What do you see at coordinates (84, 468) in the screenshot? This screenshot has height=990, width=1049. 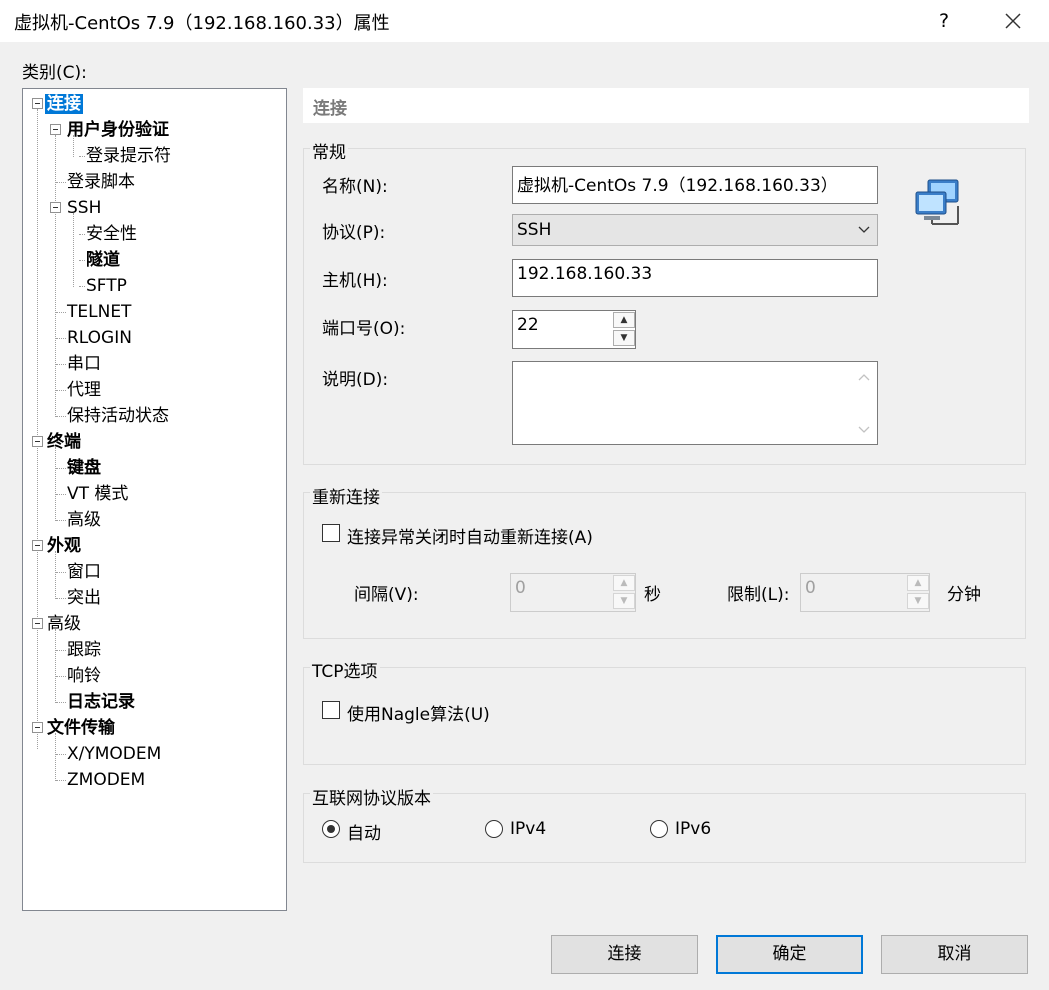 I see `tree-item-keyboard: 键盘` at bounding box center [84, 468].